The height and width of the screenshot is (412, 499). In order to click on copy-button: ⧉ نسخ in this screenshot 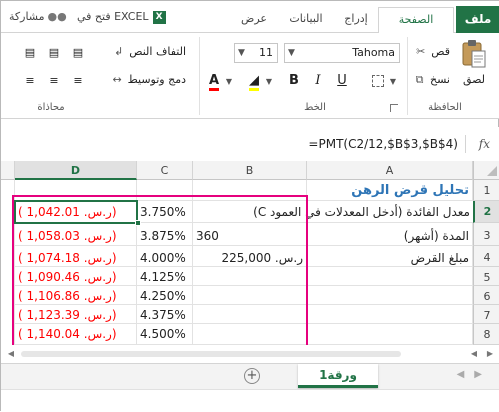, I will do `click(431, 80)`.